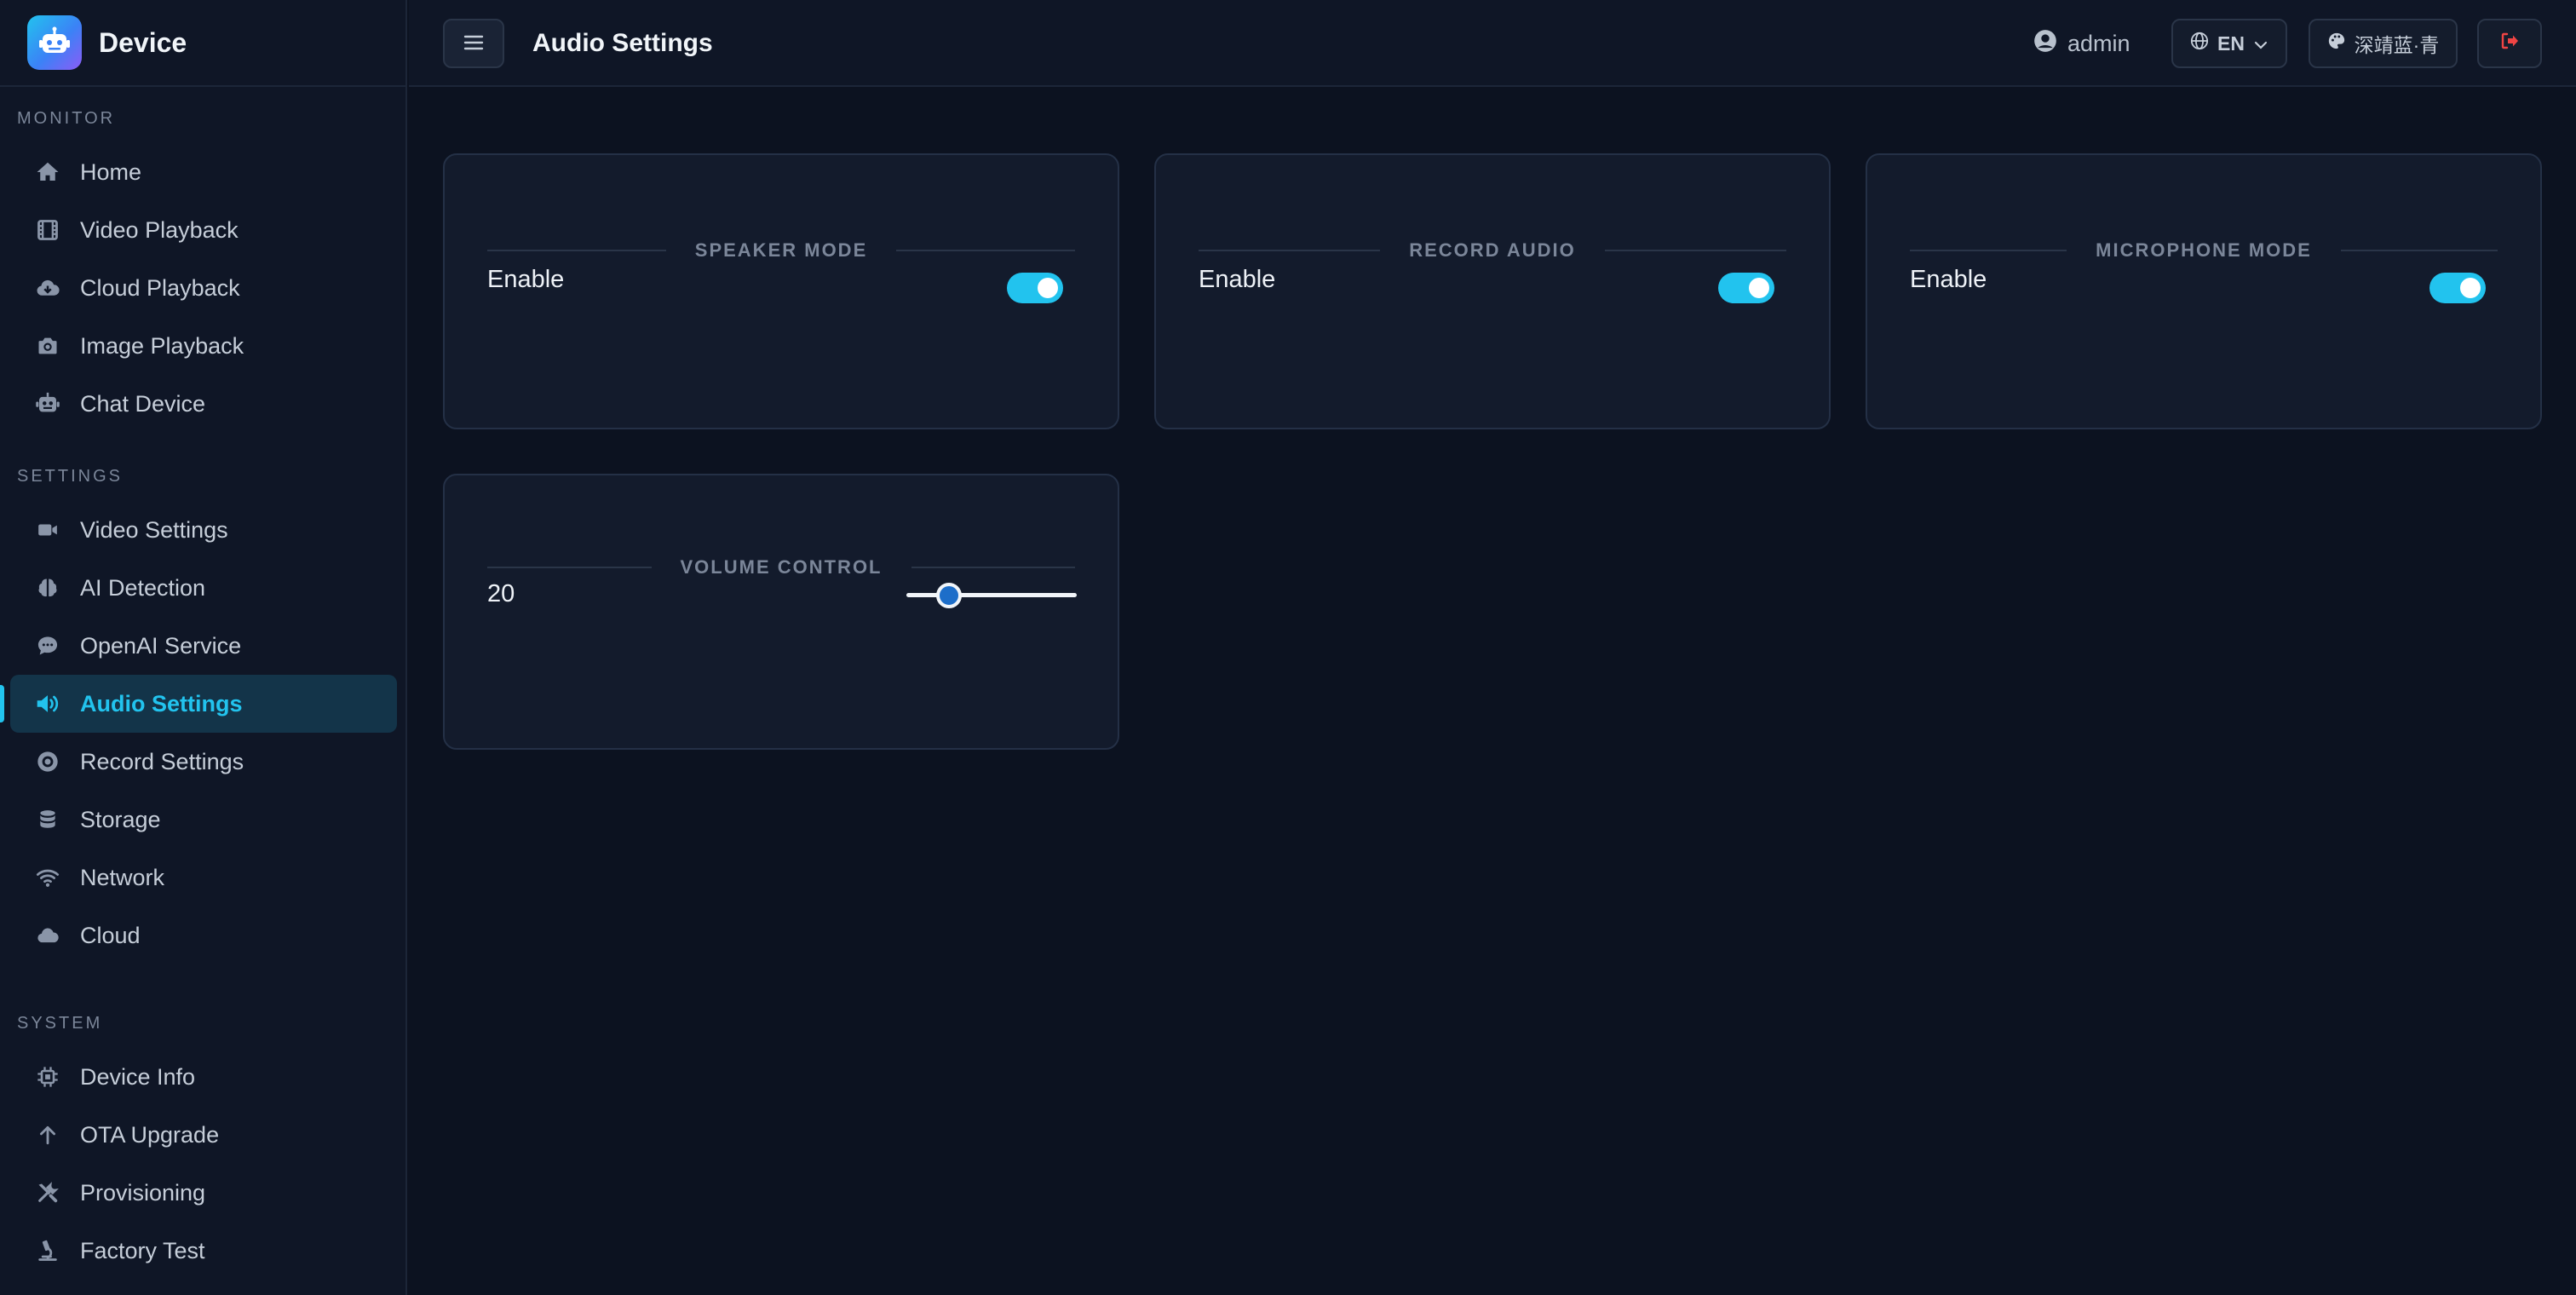 The height and width of the screenshot is (1295, 2576). What do you see at coordinates (1238, 279) in the screenshot?
I see `record-enable-label: Enable` at bounding box center [1238, 279].